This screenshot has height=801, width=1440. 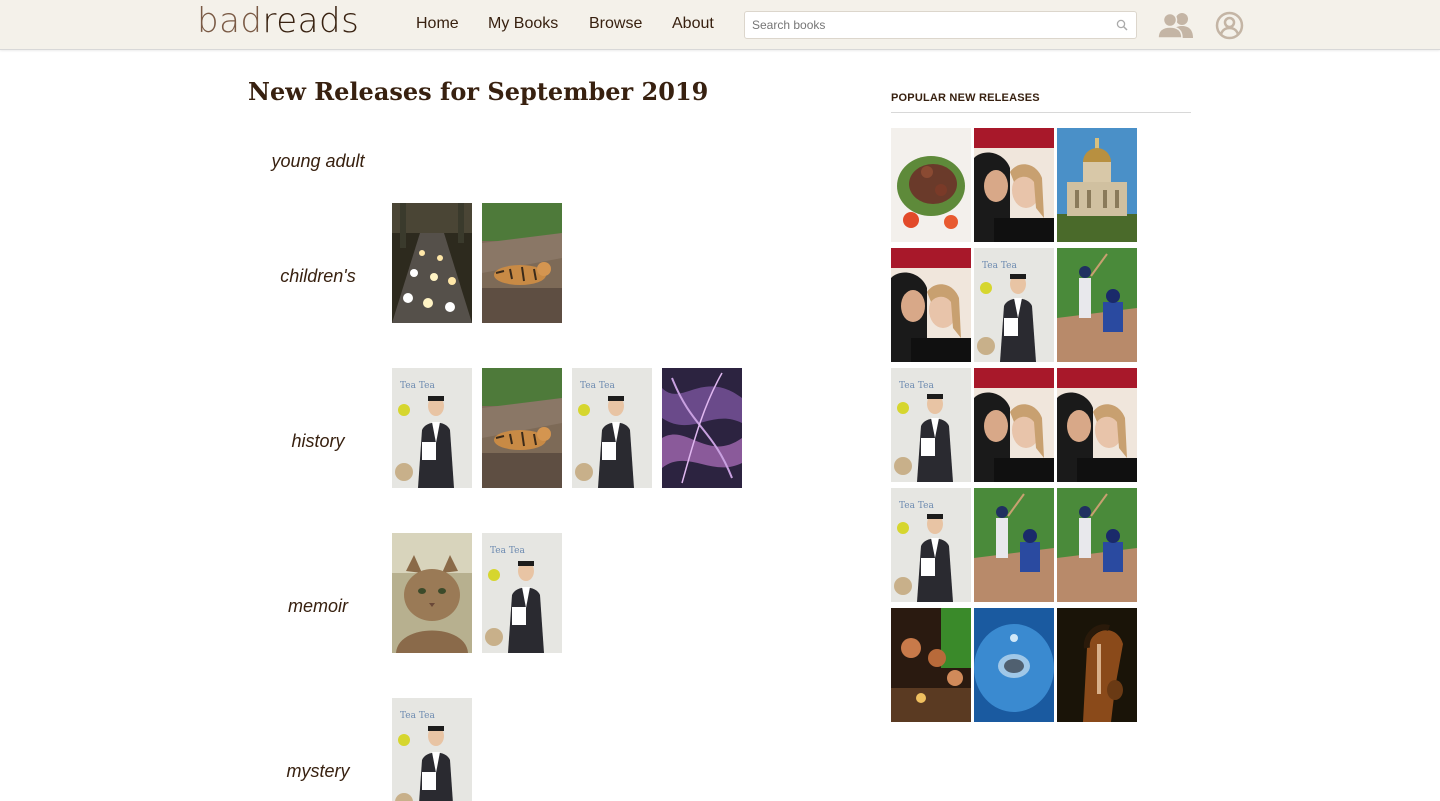 I want to click on nav-about-link: About, so click(x=693, y=24).